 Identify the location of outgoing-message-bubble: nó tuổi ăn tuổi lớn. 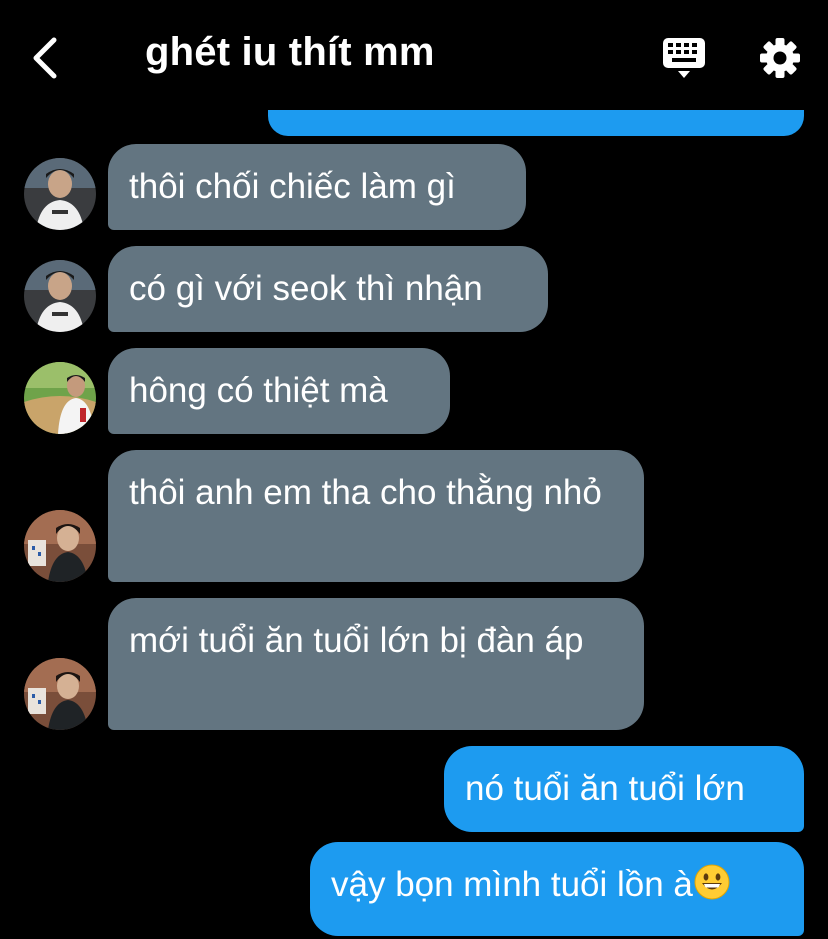
(624, 789).